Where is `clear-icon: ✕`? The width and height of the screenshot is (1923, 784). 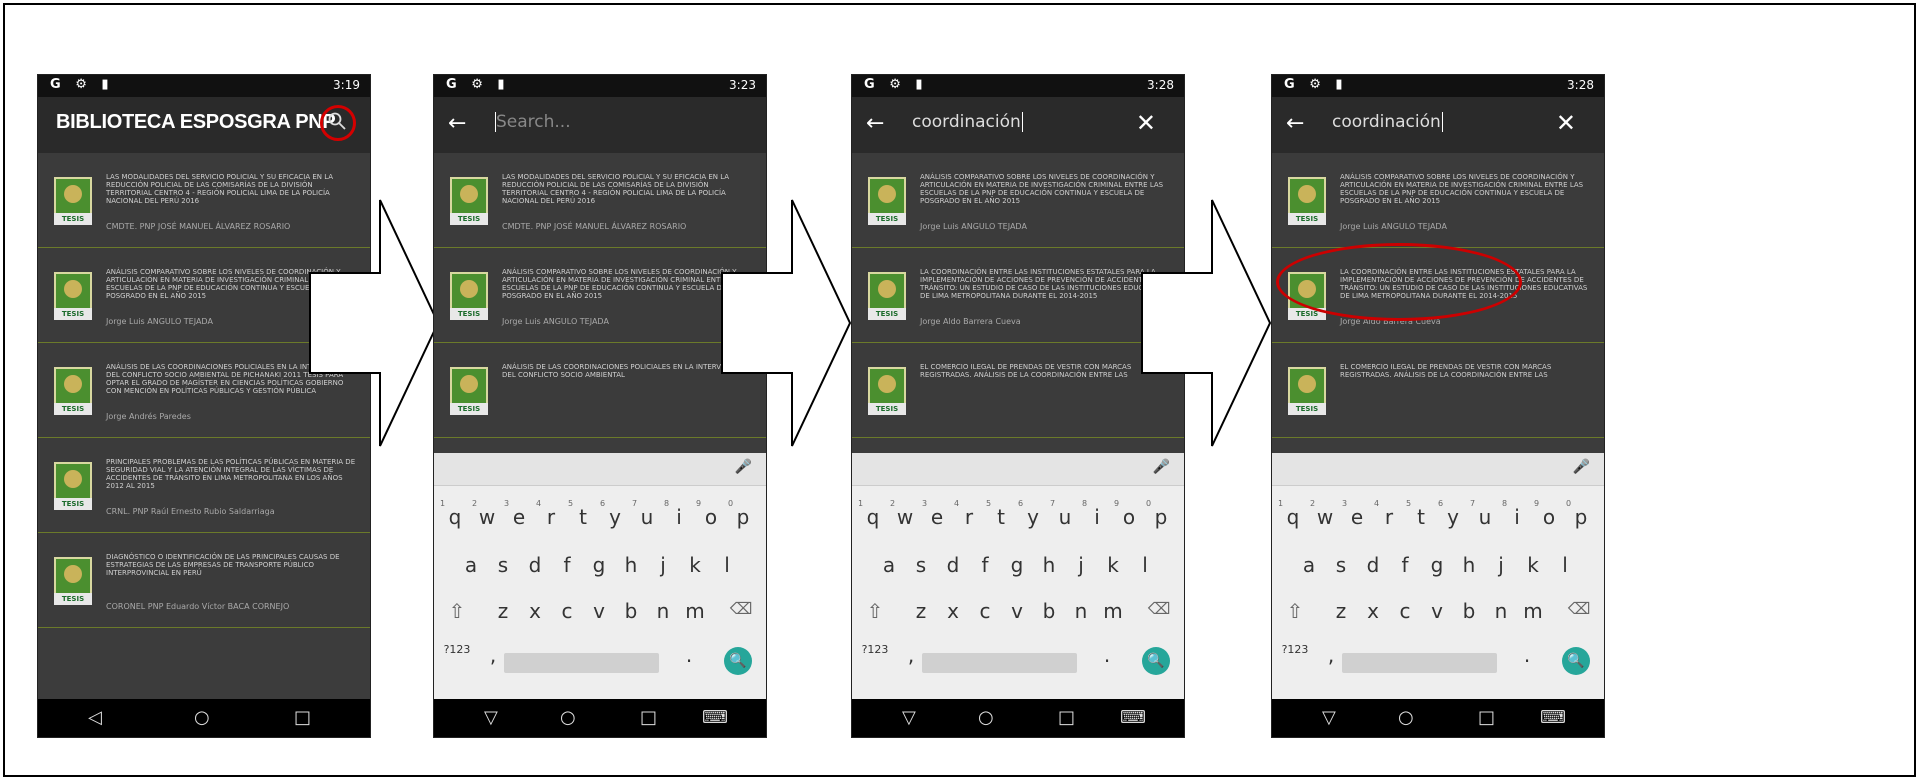 clear-icon: ✕ is located at coordinates (1146, 123).